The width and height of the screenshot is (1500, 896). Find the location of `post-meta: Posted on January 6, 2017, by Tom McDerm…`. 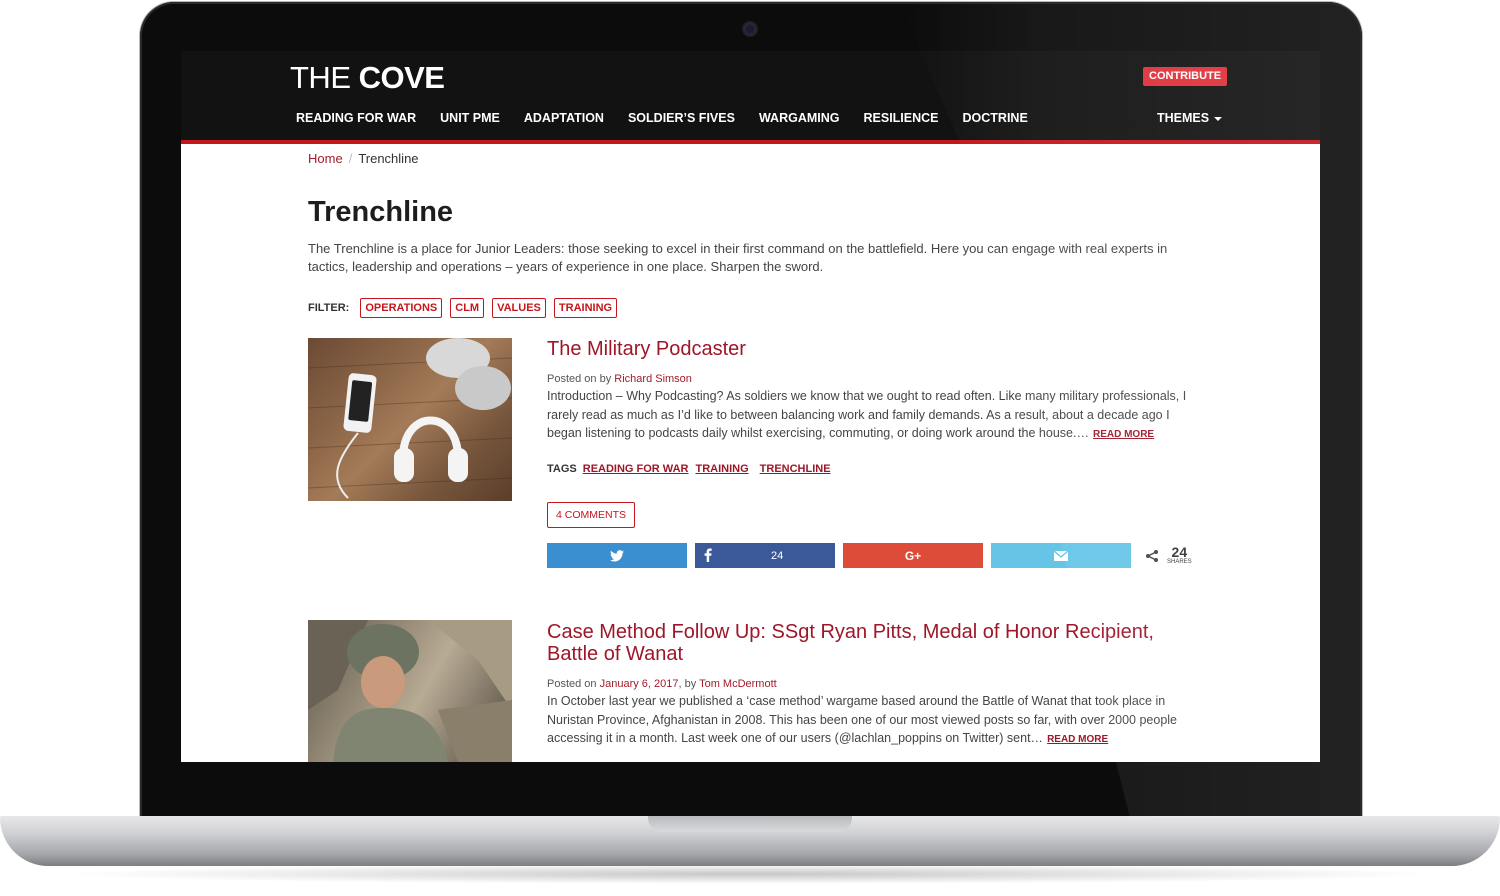

post-meta: Posted on January 6, 2017, by Tom McDerm… is located at coordinates (662, 684).